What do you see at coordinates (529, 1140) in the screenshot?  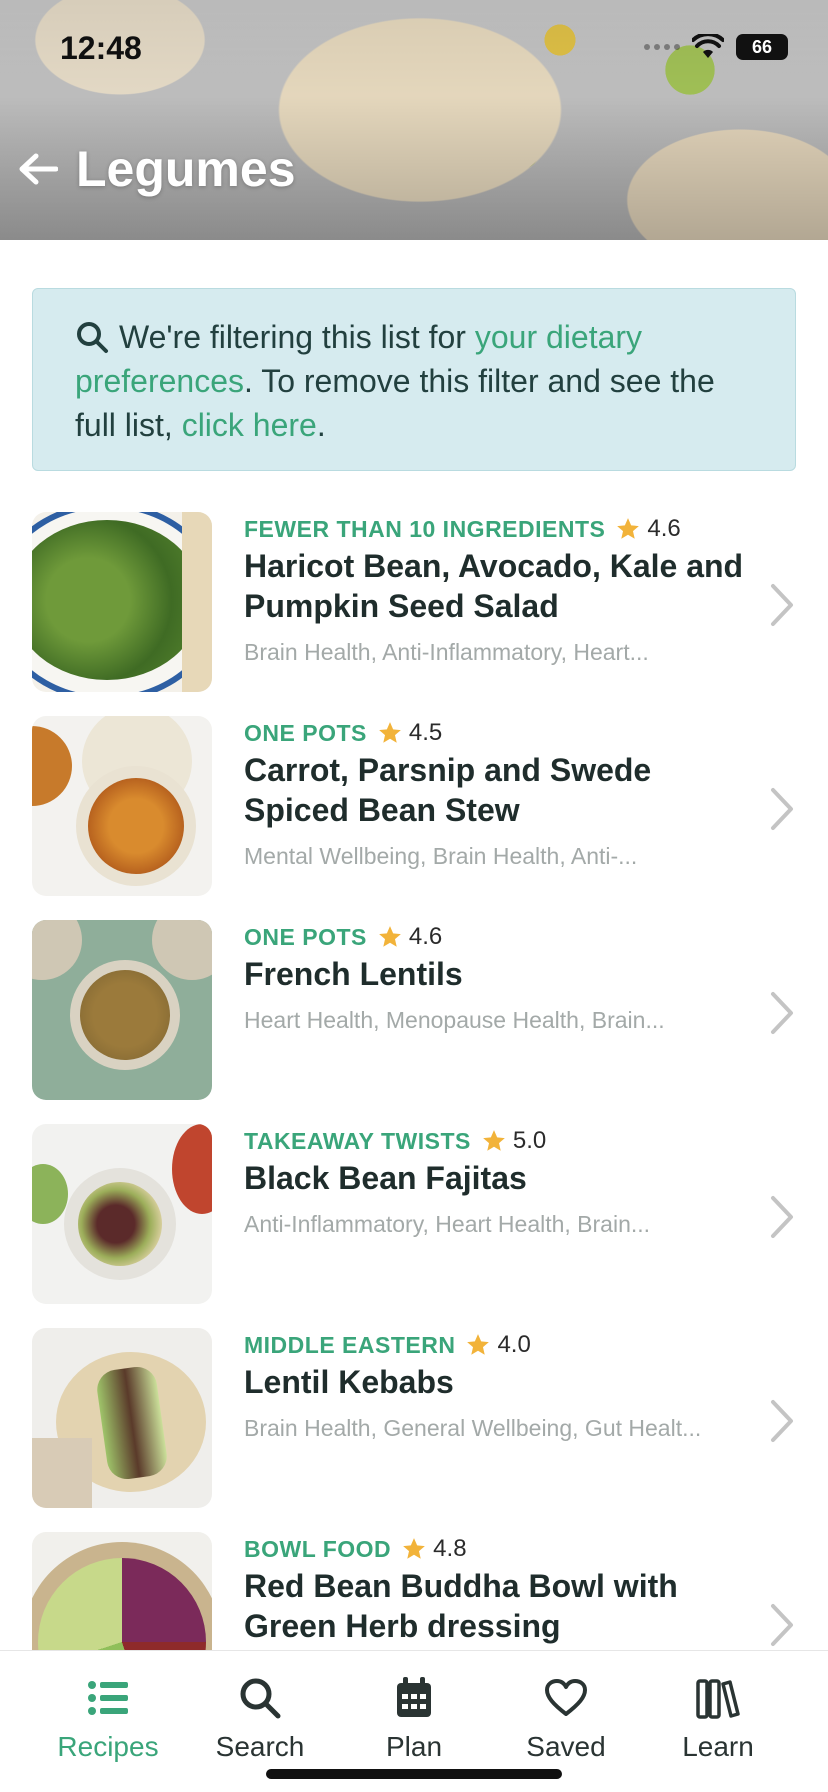 I see `rating-value: 5.0` at bounding box center [529, 1140].